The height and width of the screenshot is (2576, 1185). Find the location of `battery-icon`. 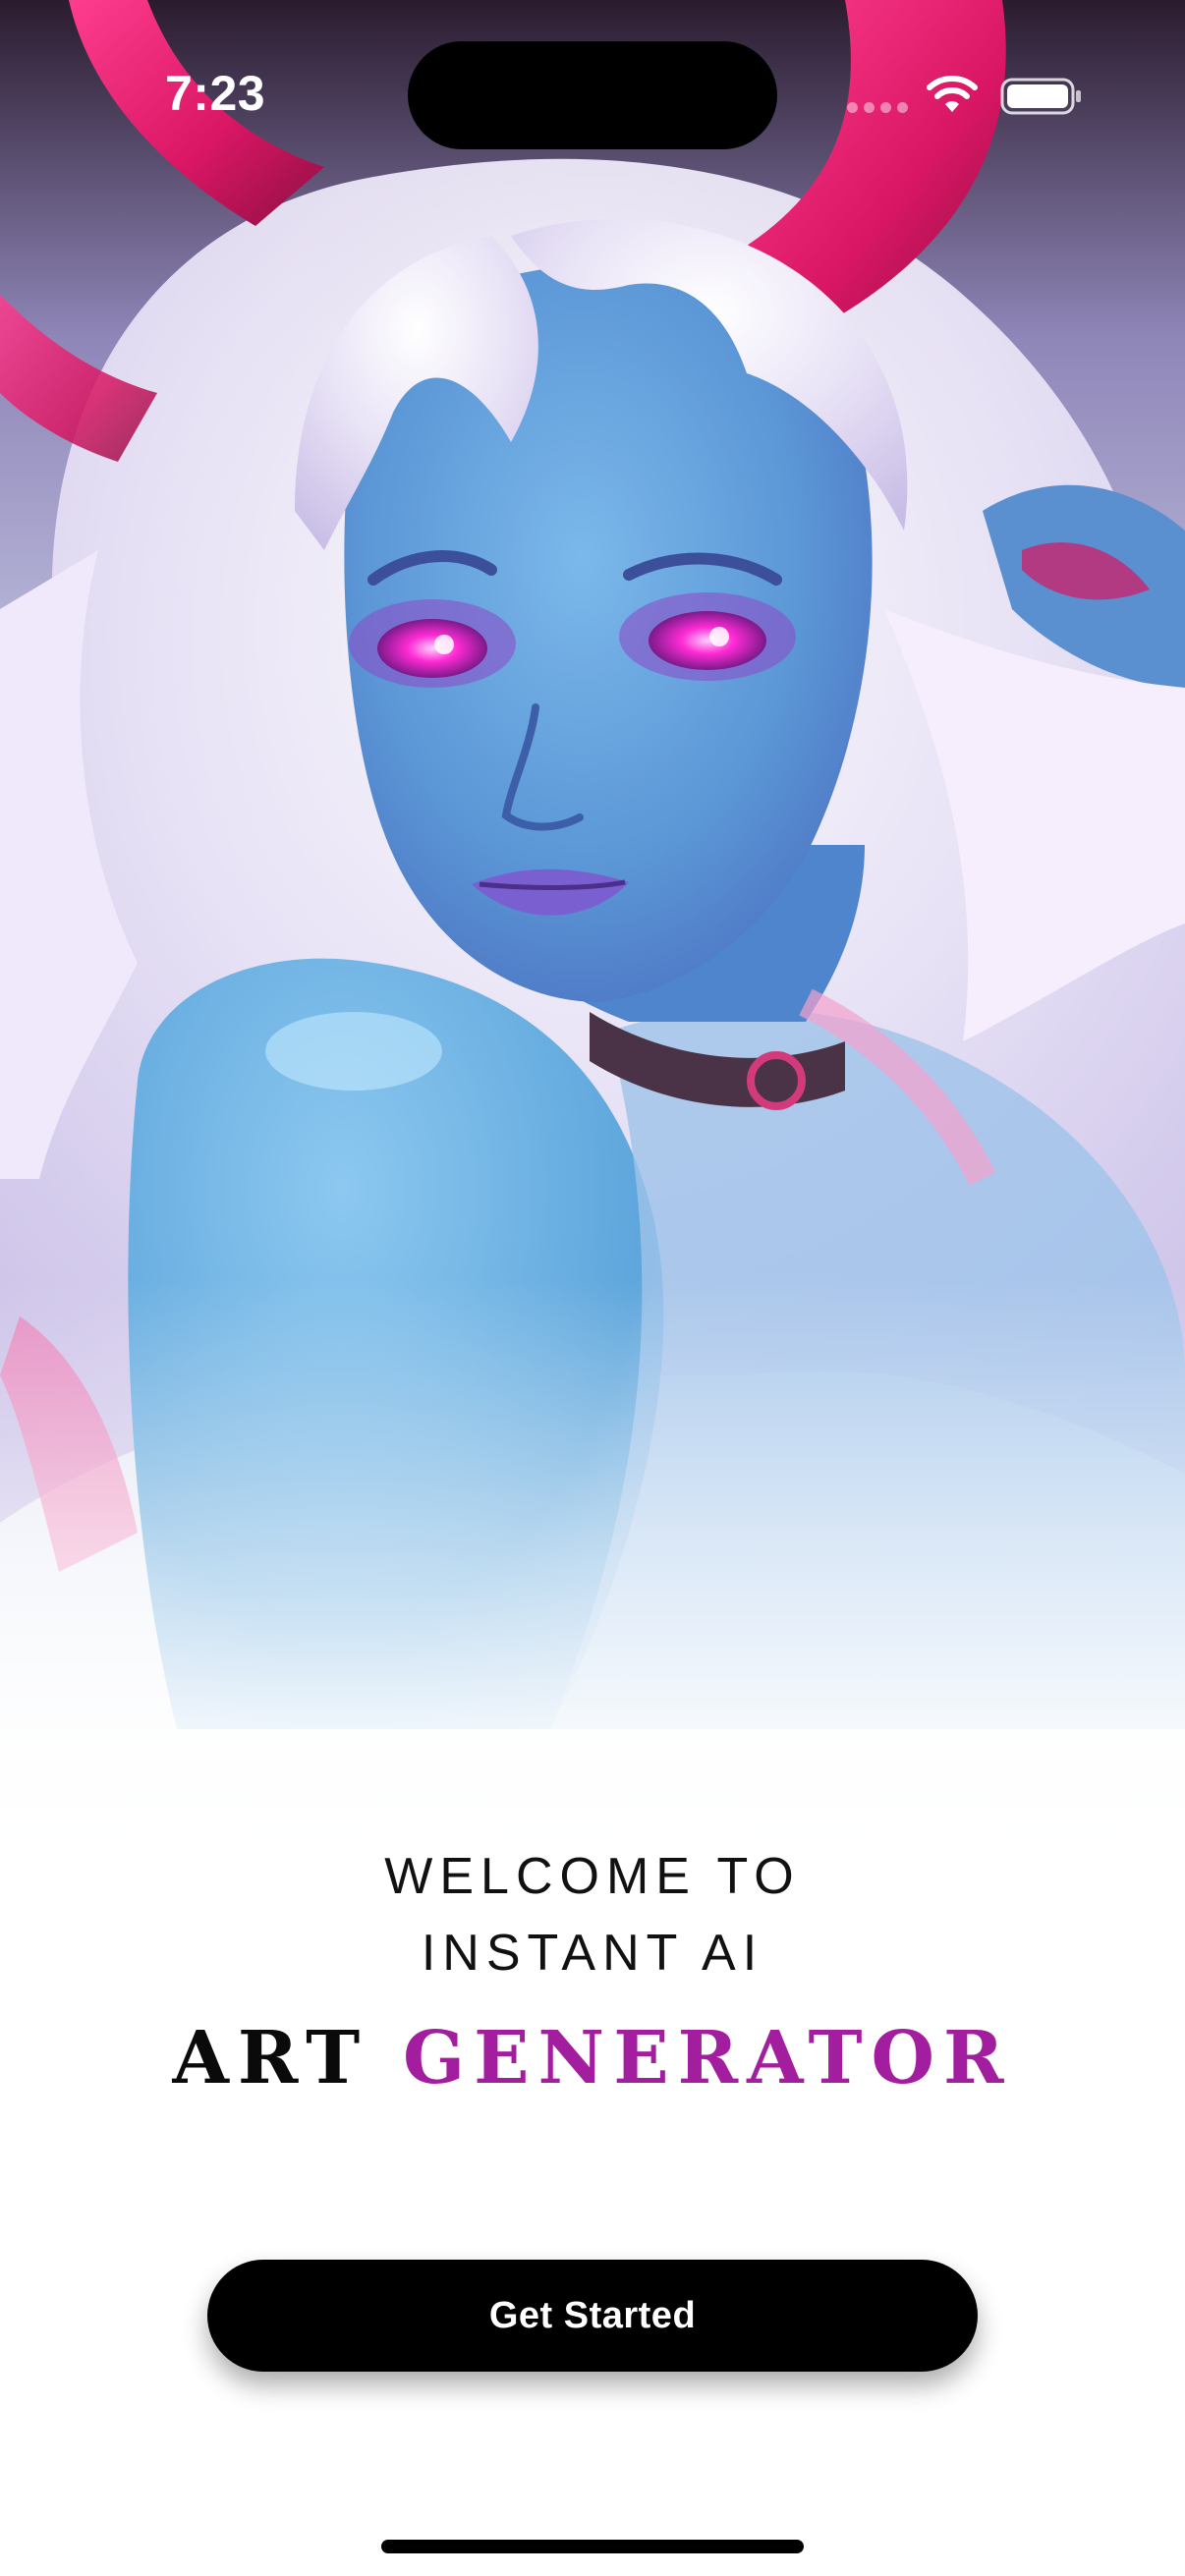

battery-icon is located at coordinates (1041, 96).